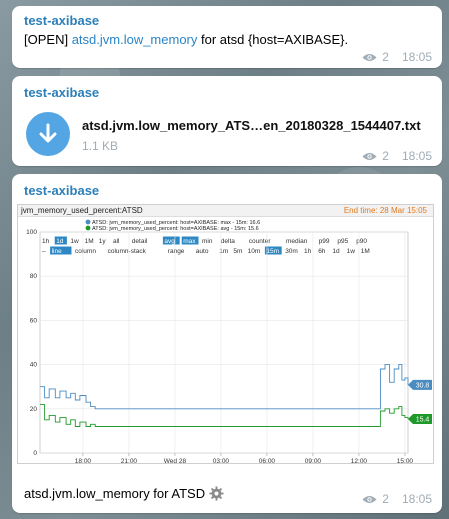  I want to click on x-tick-label: 15:00, so click(405, 461).